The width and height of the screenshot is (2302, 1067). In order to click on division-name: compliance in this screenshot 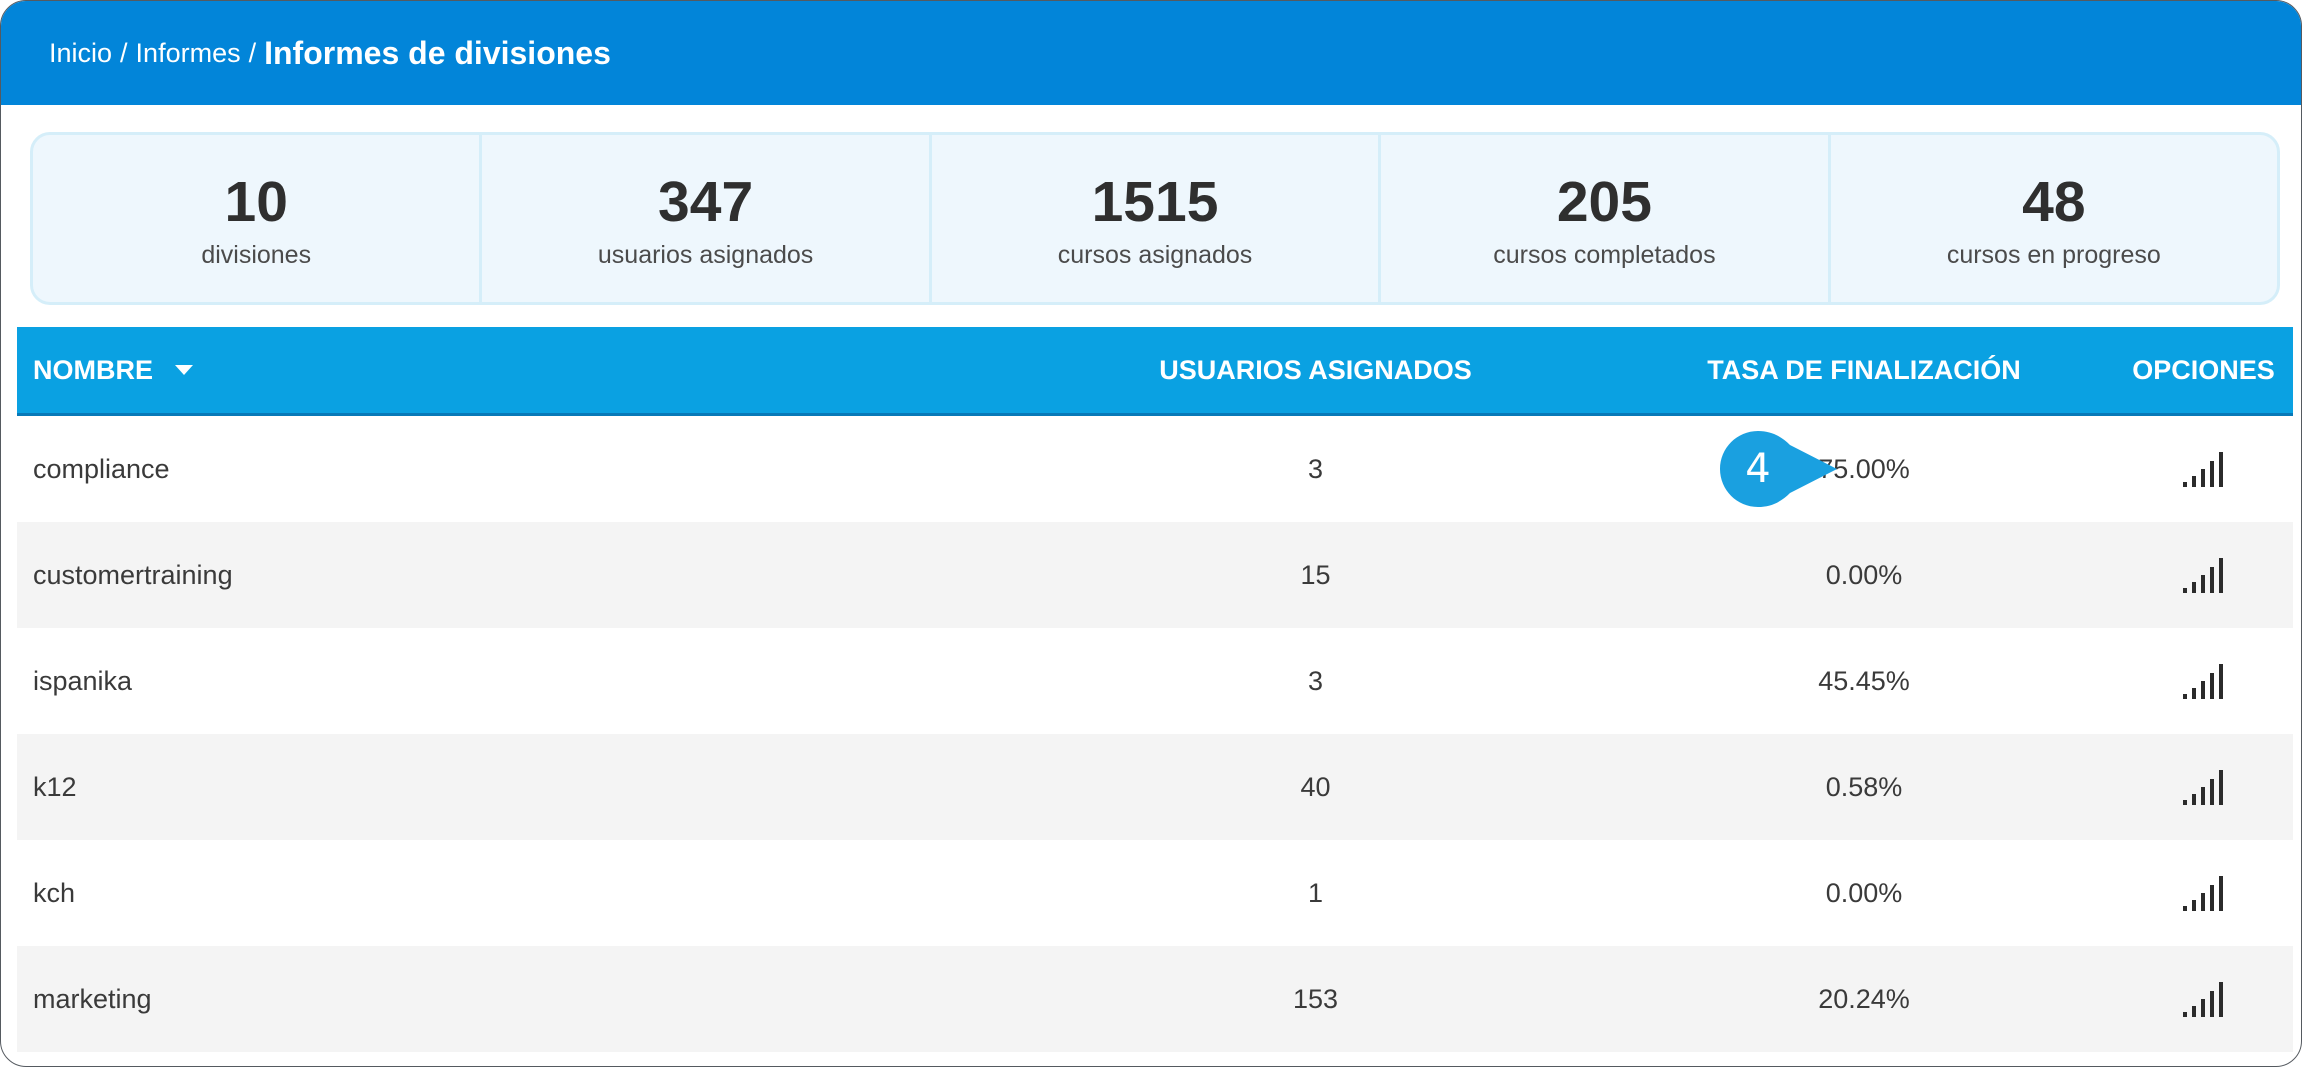, I will do `click(101, 468)`.